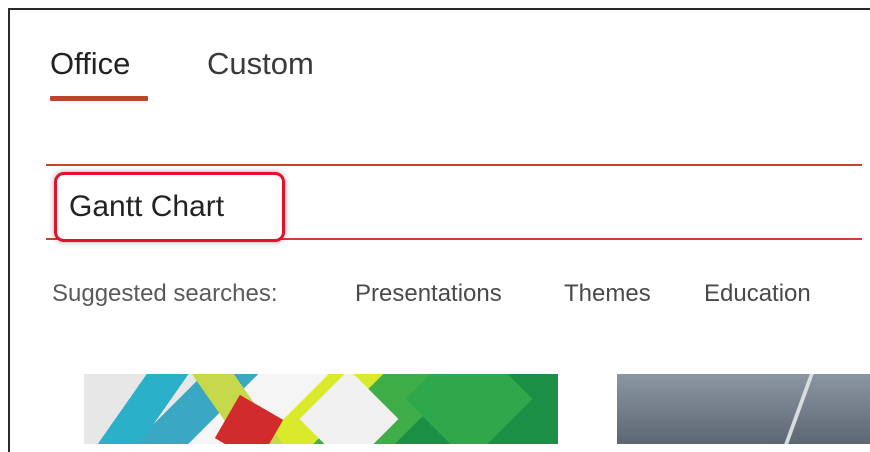 This screenshot has width=870, height=452. Describe the element at coordinates (607, 294) in the screenshot. I see `suggested-themes-link: Themes` at that location.